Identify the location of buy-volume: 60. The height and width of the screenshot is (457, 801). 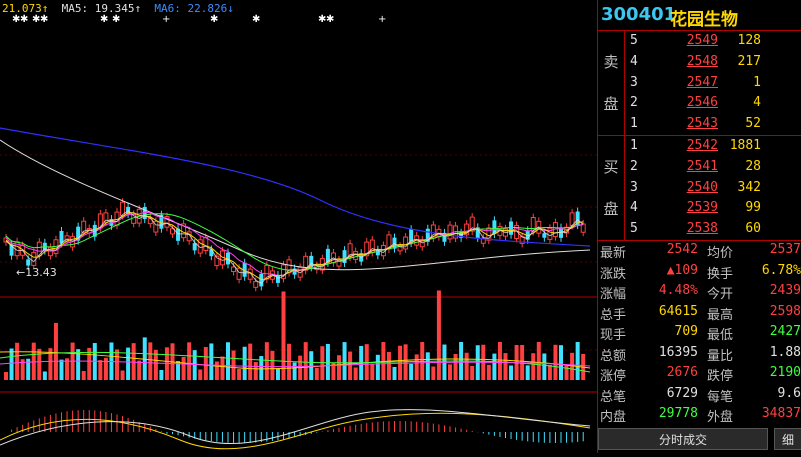
(753, 229).